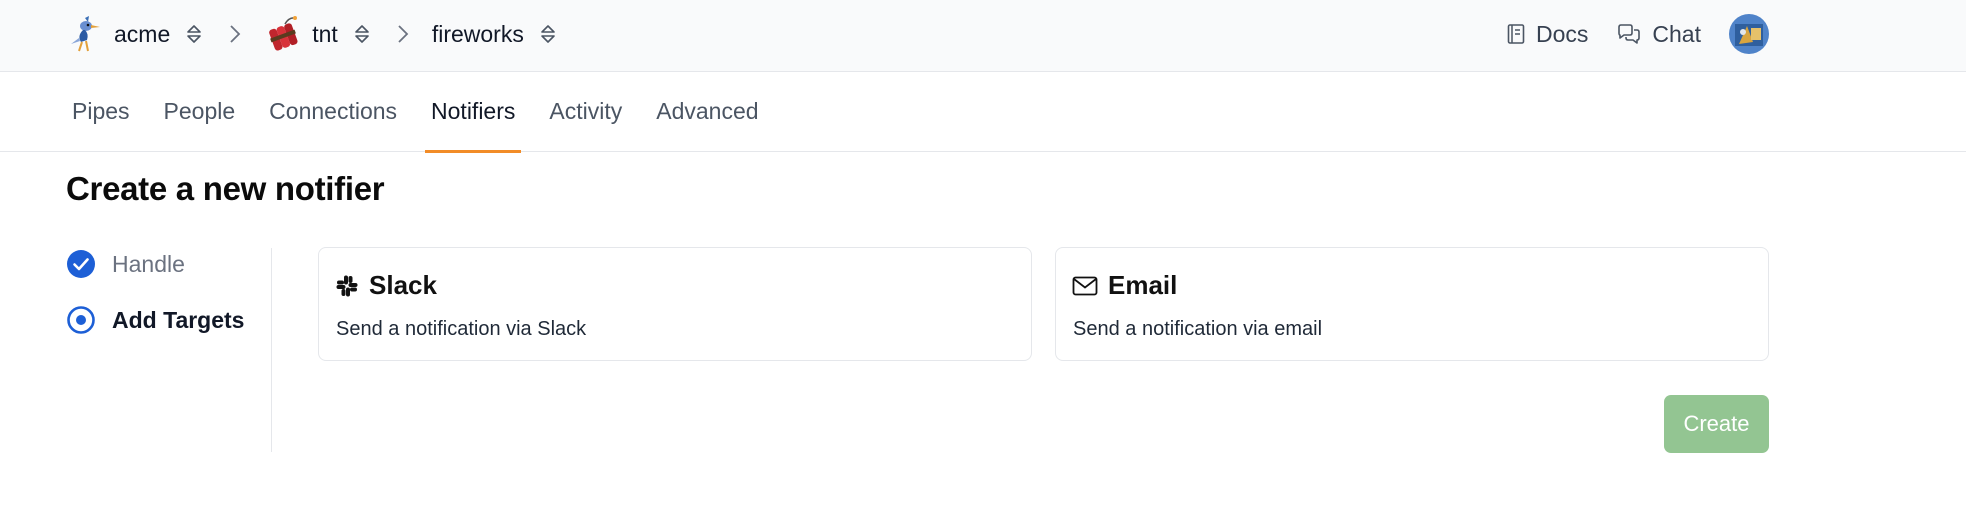 The height and width of the screenshot is (516, 1966). I want to click on step-label: Add Targets, so click(178, 319).